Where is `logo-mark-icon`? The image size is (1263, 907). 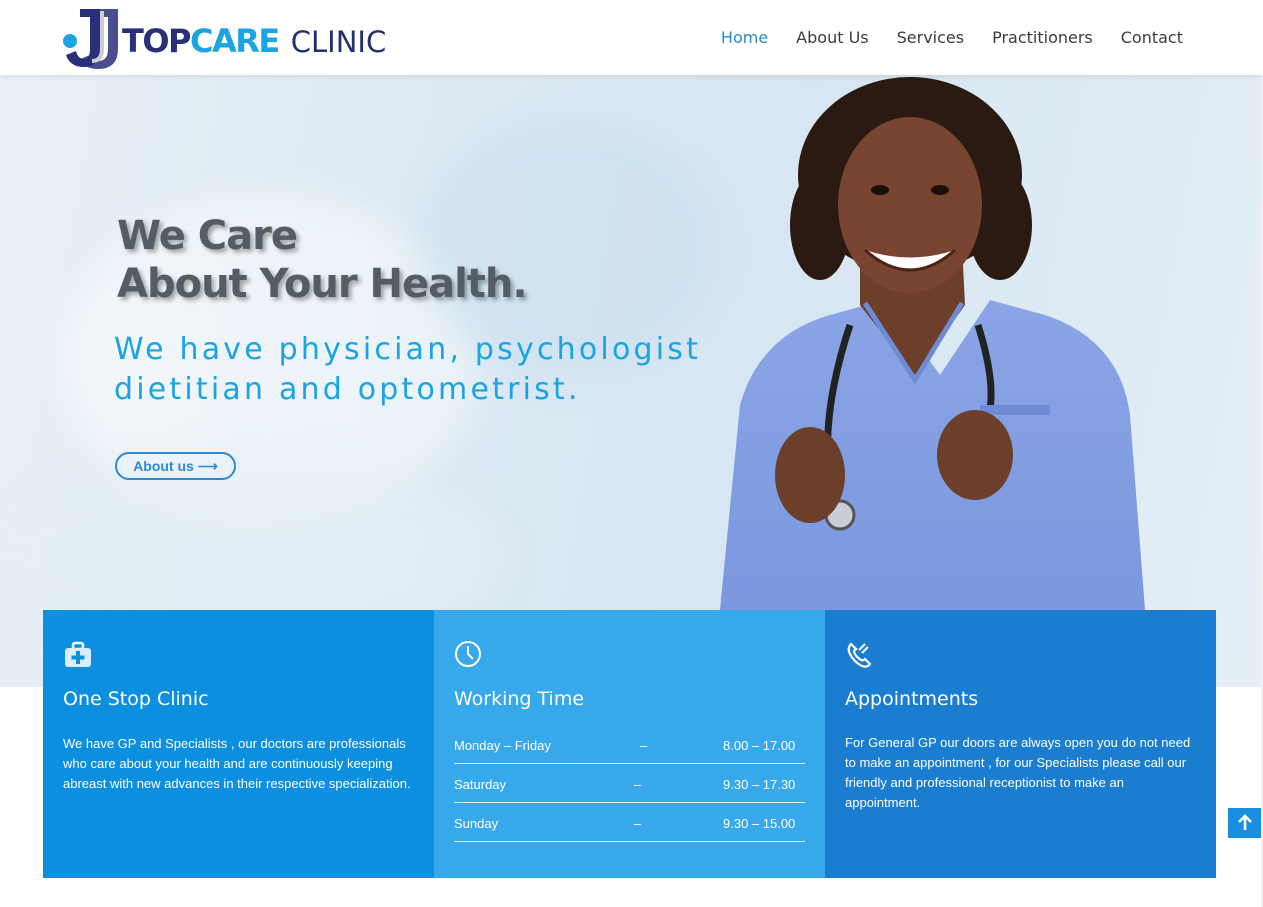 logo-mark-icon is located at coordinates (90, 38).